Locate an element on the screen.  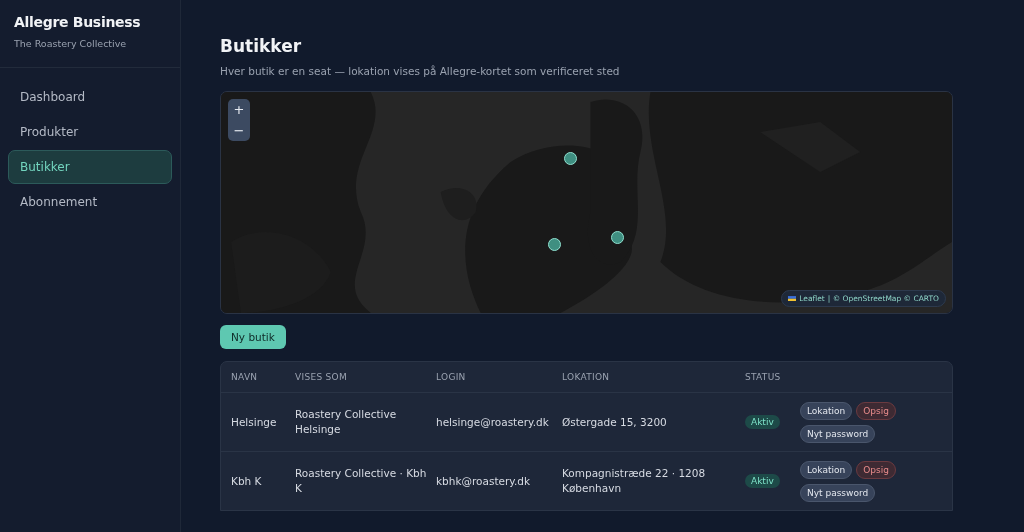
table-cell: kbhk@roastery.dk is located at coordinates (483, 480).